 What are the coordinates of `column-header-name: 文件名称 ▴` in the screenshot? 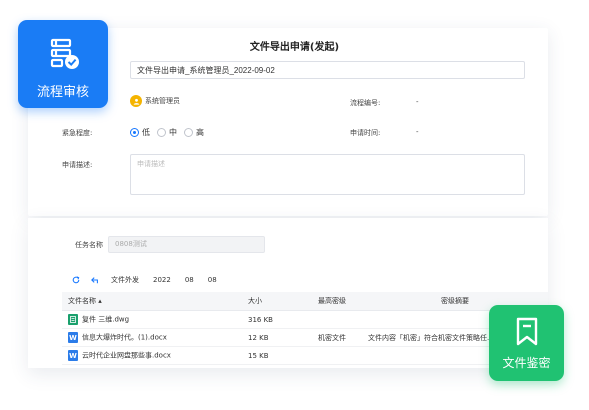 It's located at (152, 301).